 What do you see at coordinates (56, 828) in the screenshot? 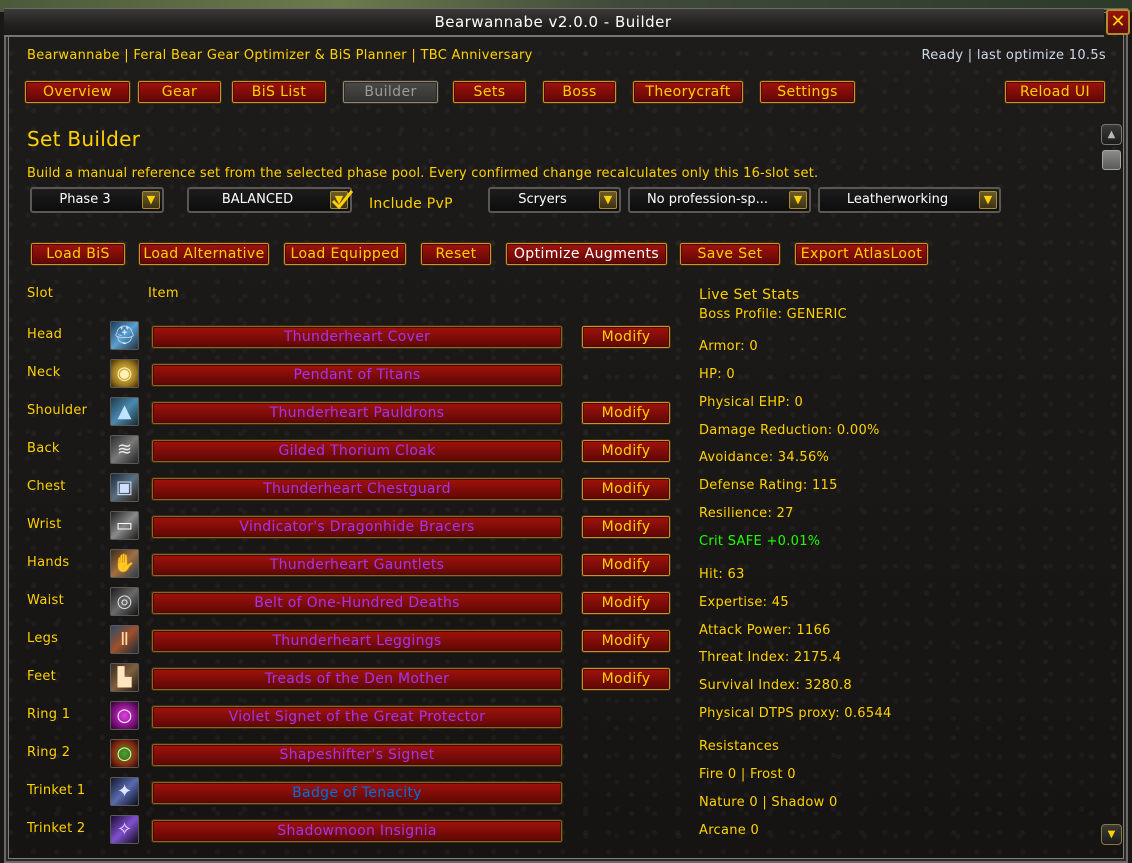
I see `slot-label: Trinket 2` at bounding box center [56, 828].